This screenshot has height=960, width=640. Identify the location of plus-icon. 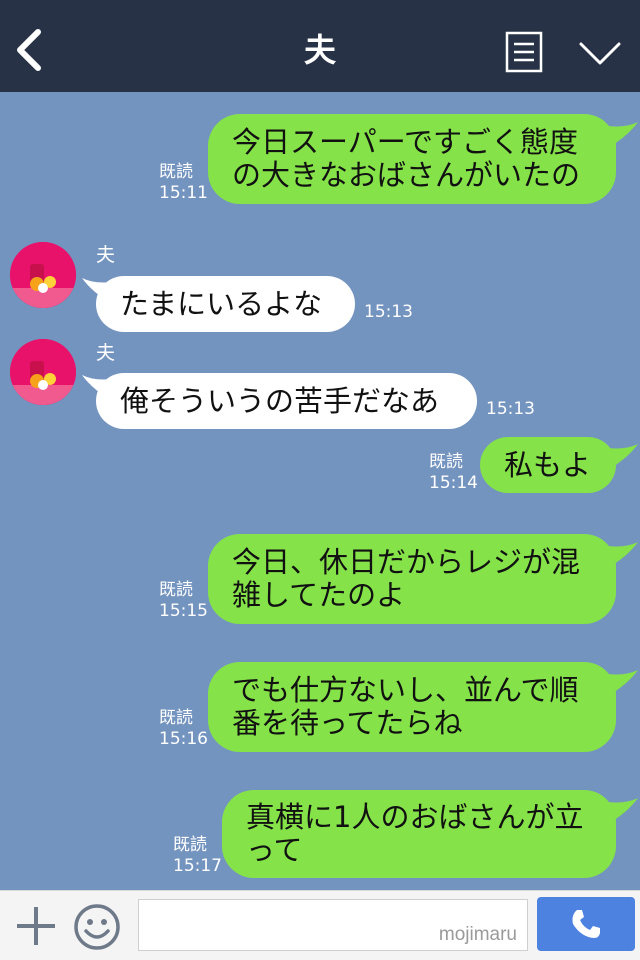
(36, 926).